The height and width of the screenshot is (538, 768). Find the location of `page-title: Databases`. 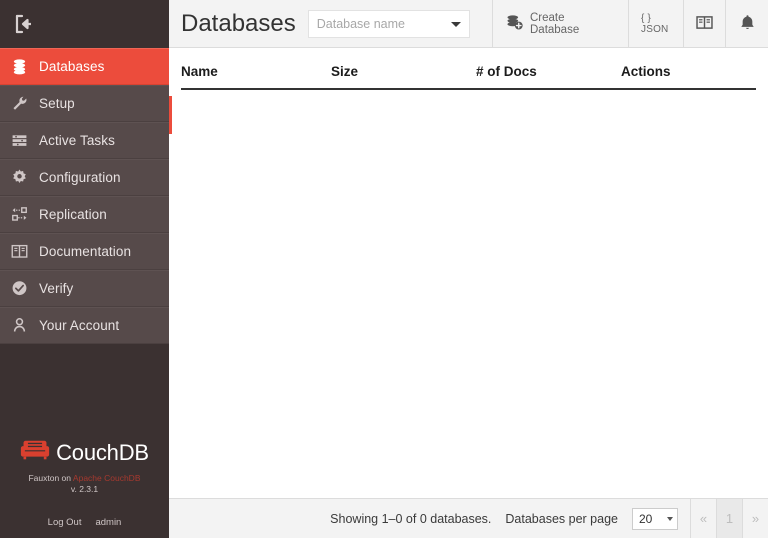

page-title: Databases is located at coordinates (238, 23).